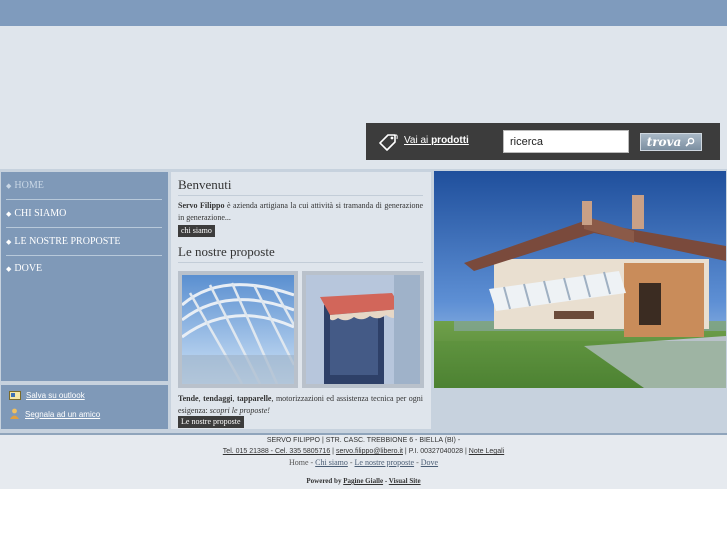  I want to click on search-button: trova, so click(671, 142).